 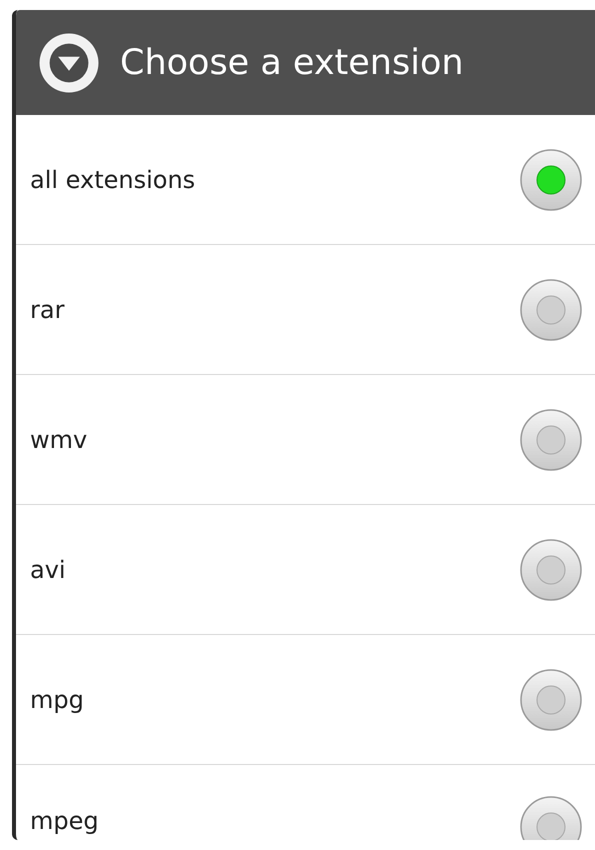 I want to click on extension-option: rar, so click(x=305, y=310).